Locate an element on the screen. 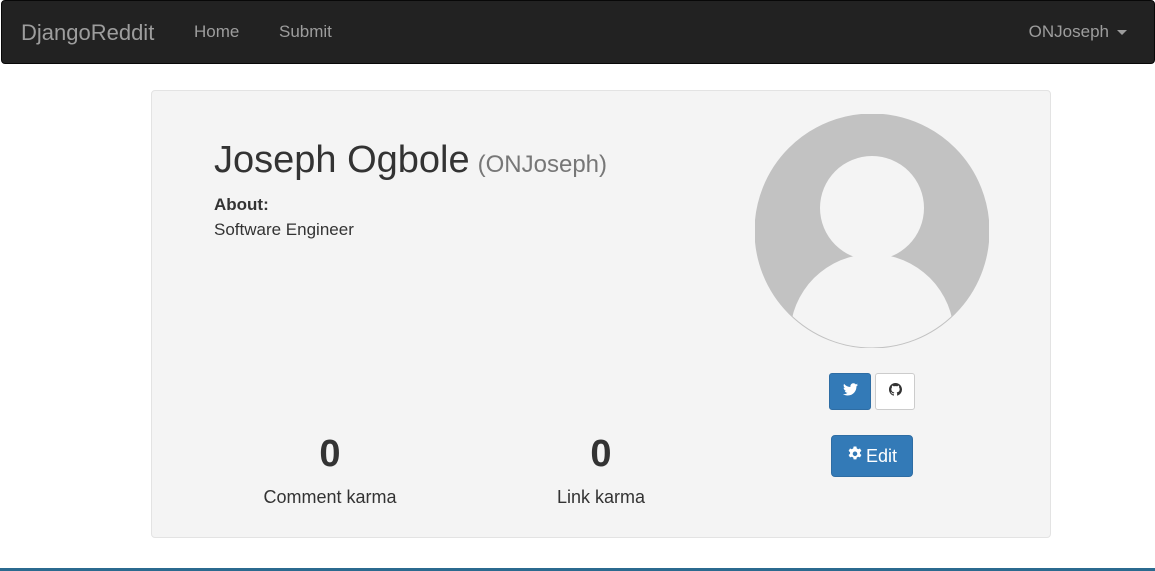 The image size is (1155, 571). full-name: Joseph Ogbole is located at coordinates (342, 160).